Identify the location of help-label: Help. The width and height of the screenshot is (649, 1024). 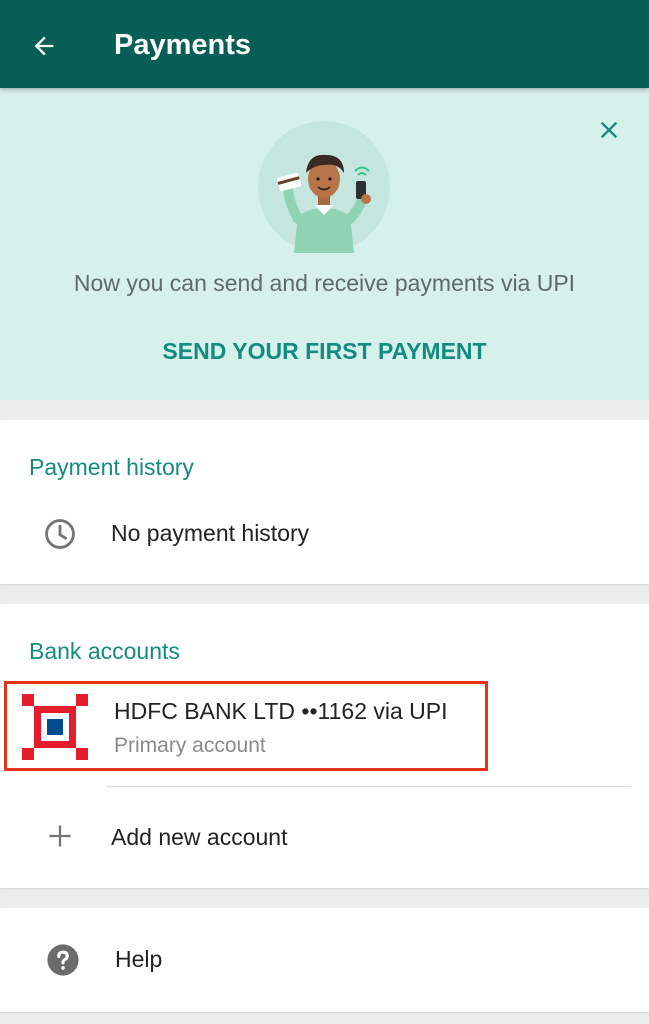
(139, 959).